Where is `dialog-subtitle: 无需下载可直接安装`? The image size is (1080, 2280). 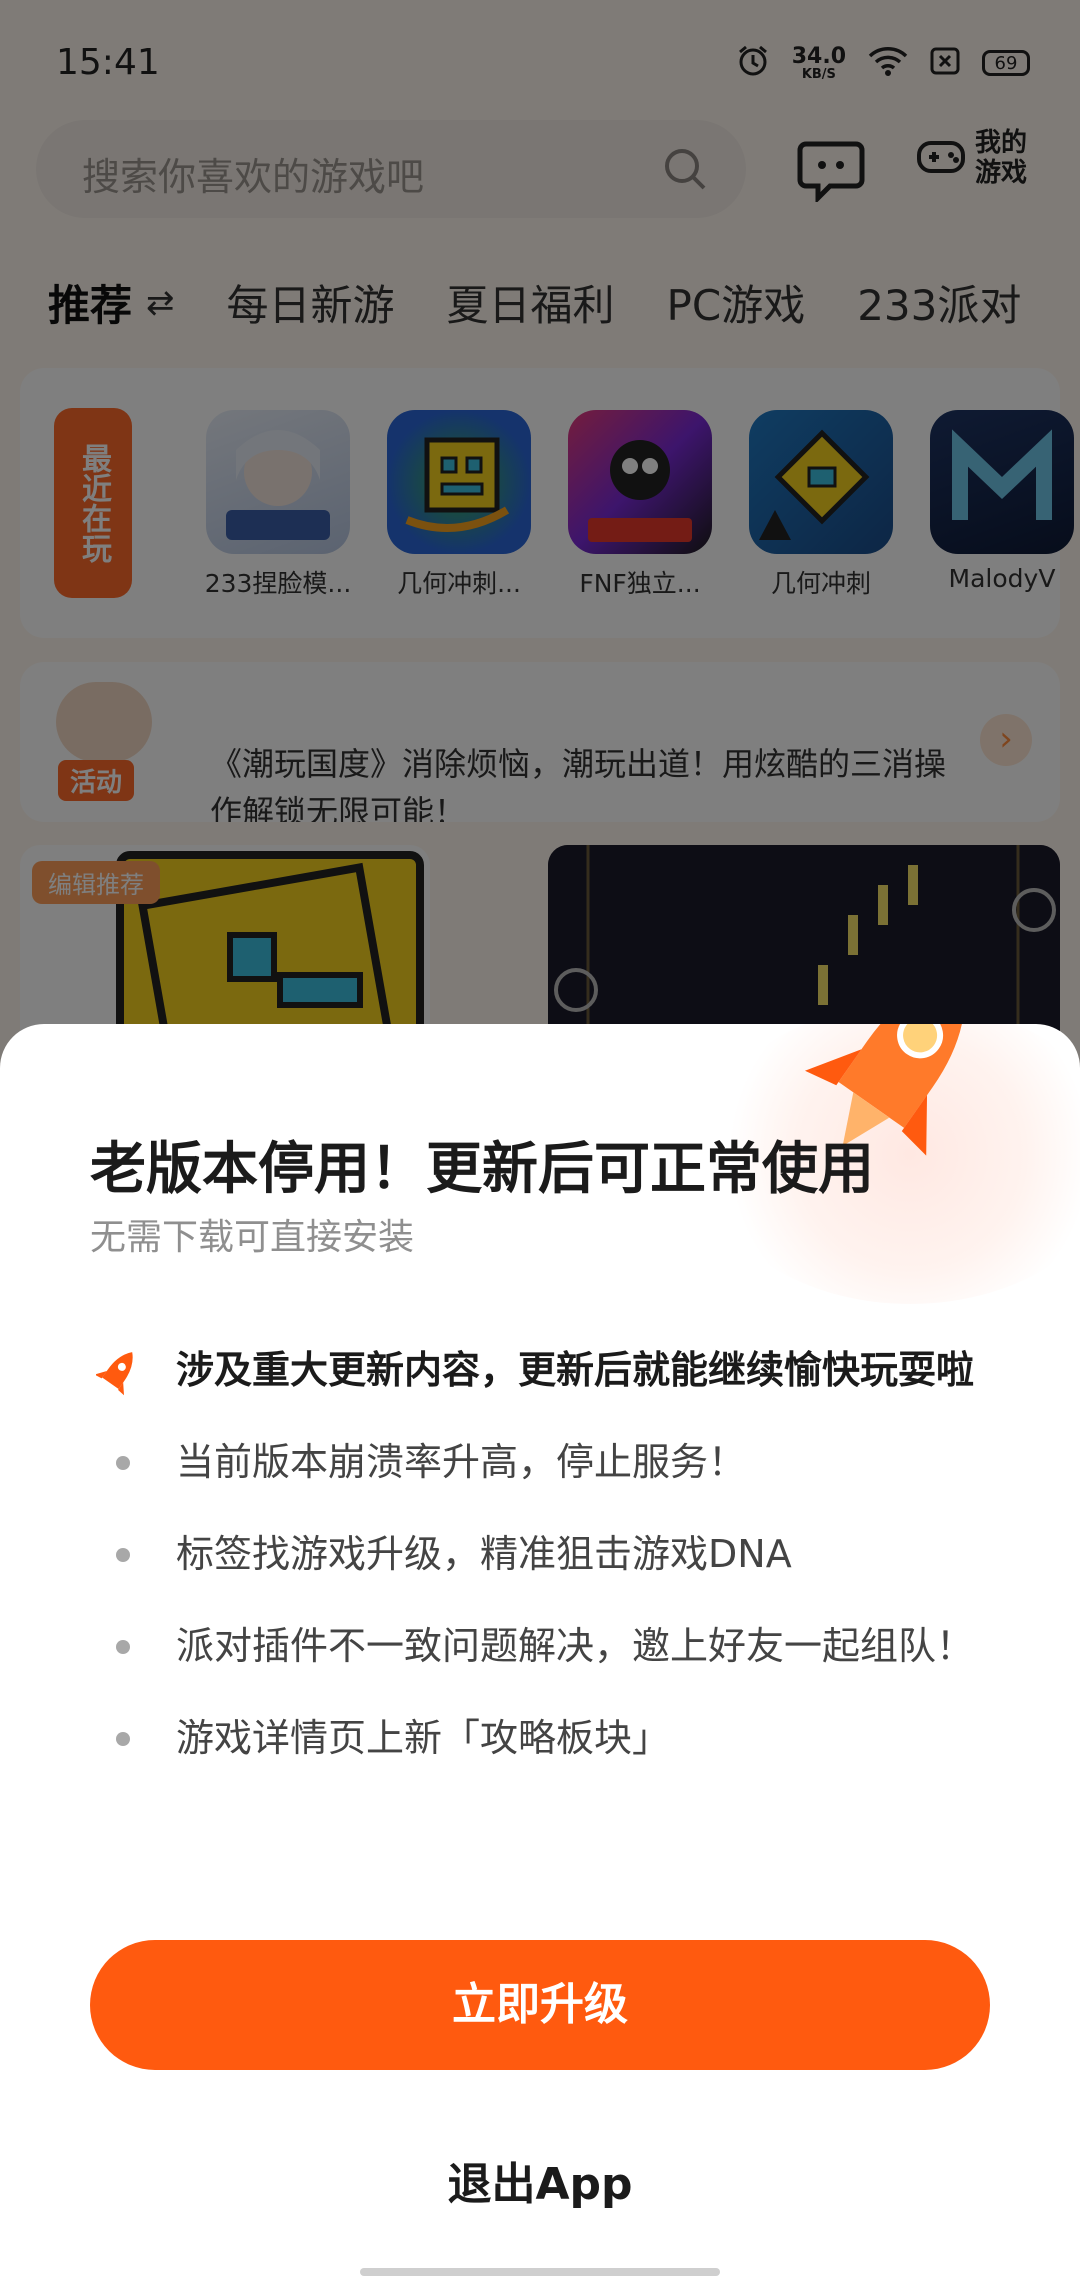 dialog-subtitle: 无需下载可直接安装 is located at coordinates (252, 1237).